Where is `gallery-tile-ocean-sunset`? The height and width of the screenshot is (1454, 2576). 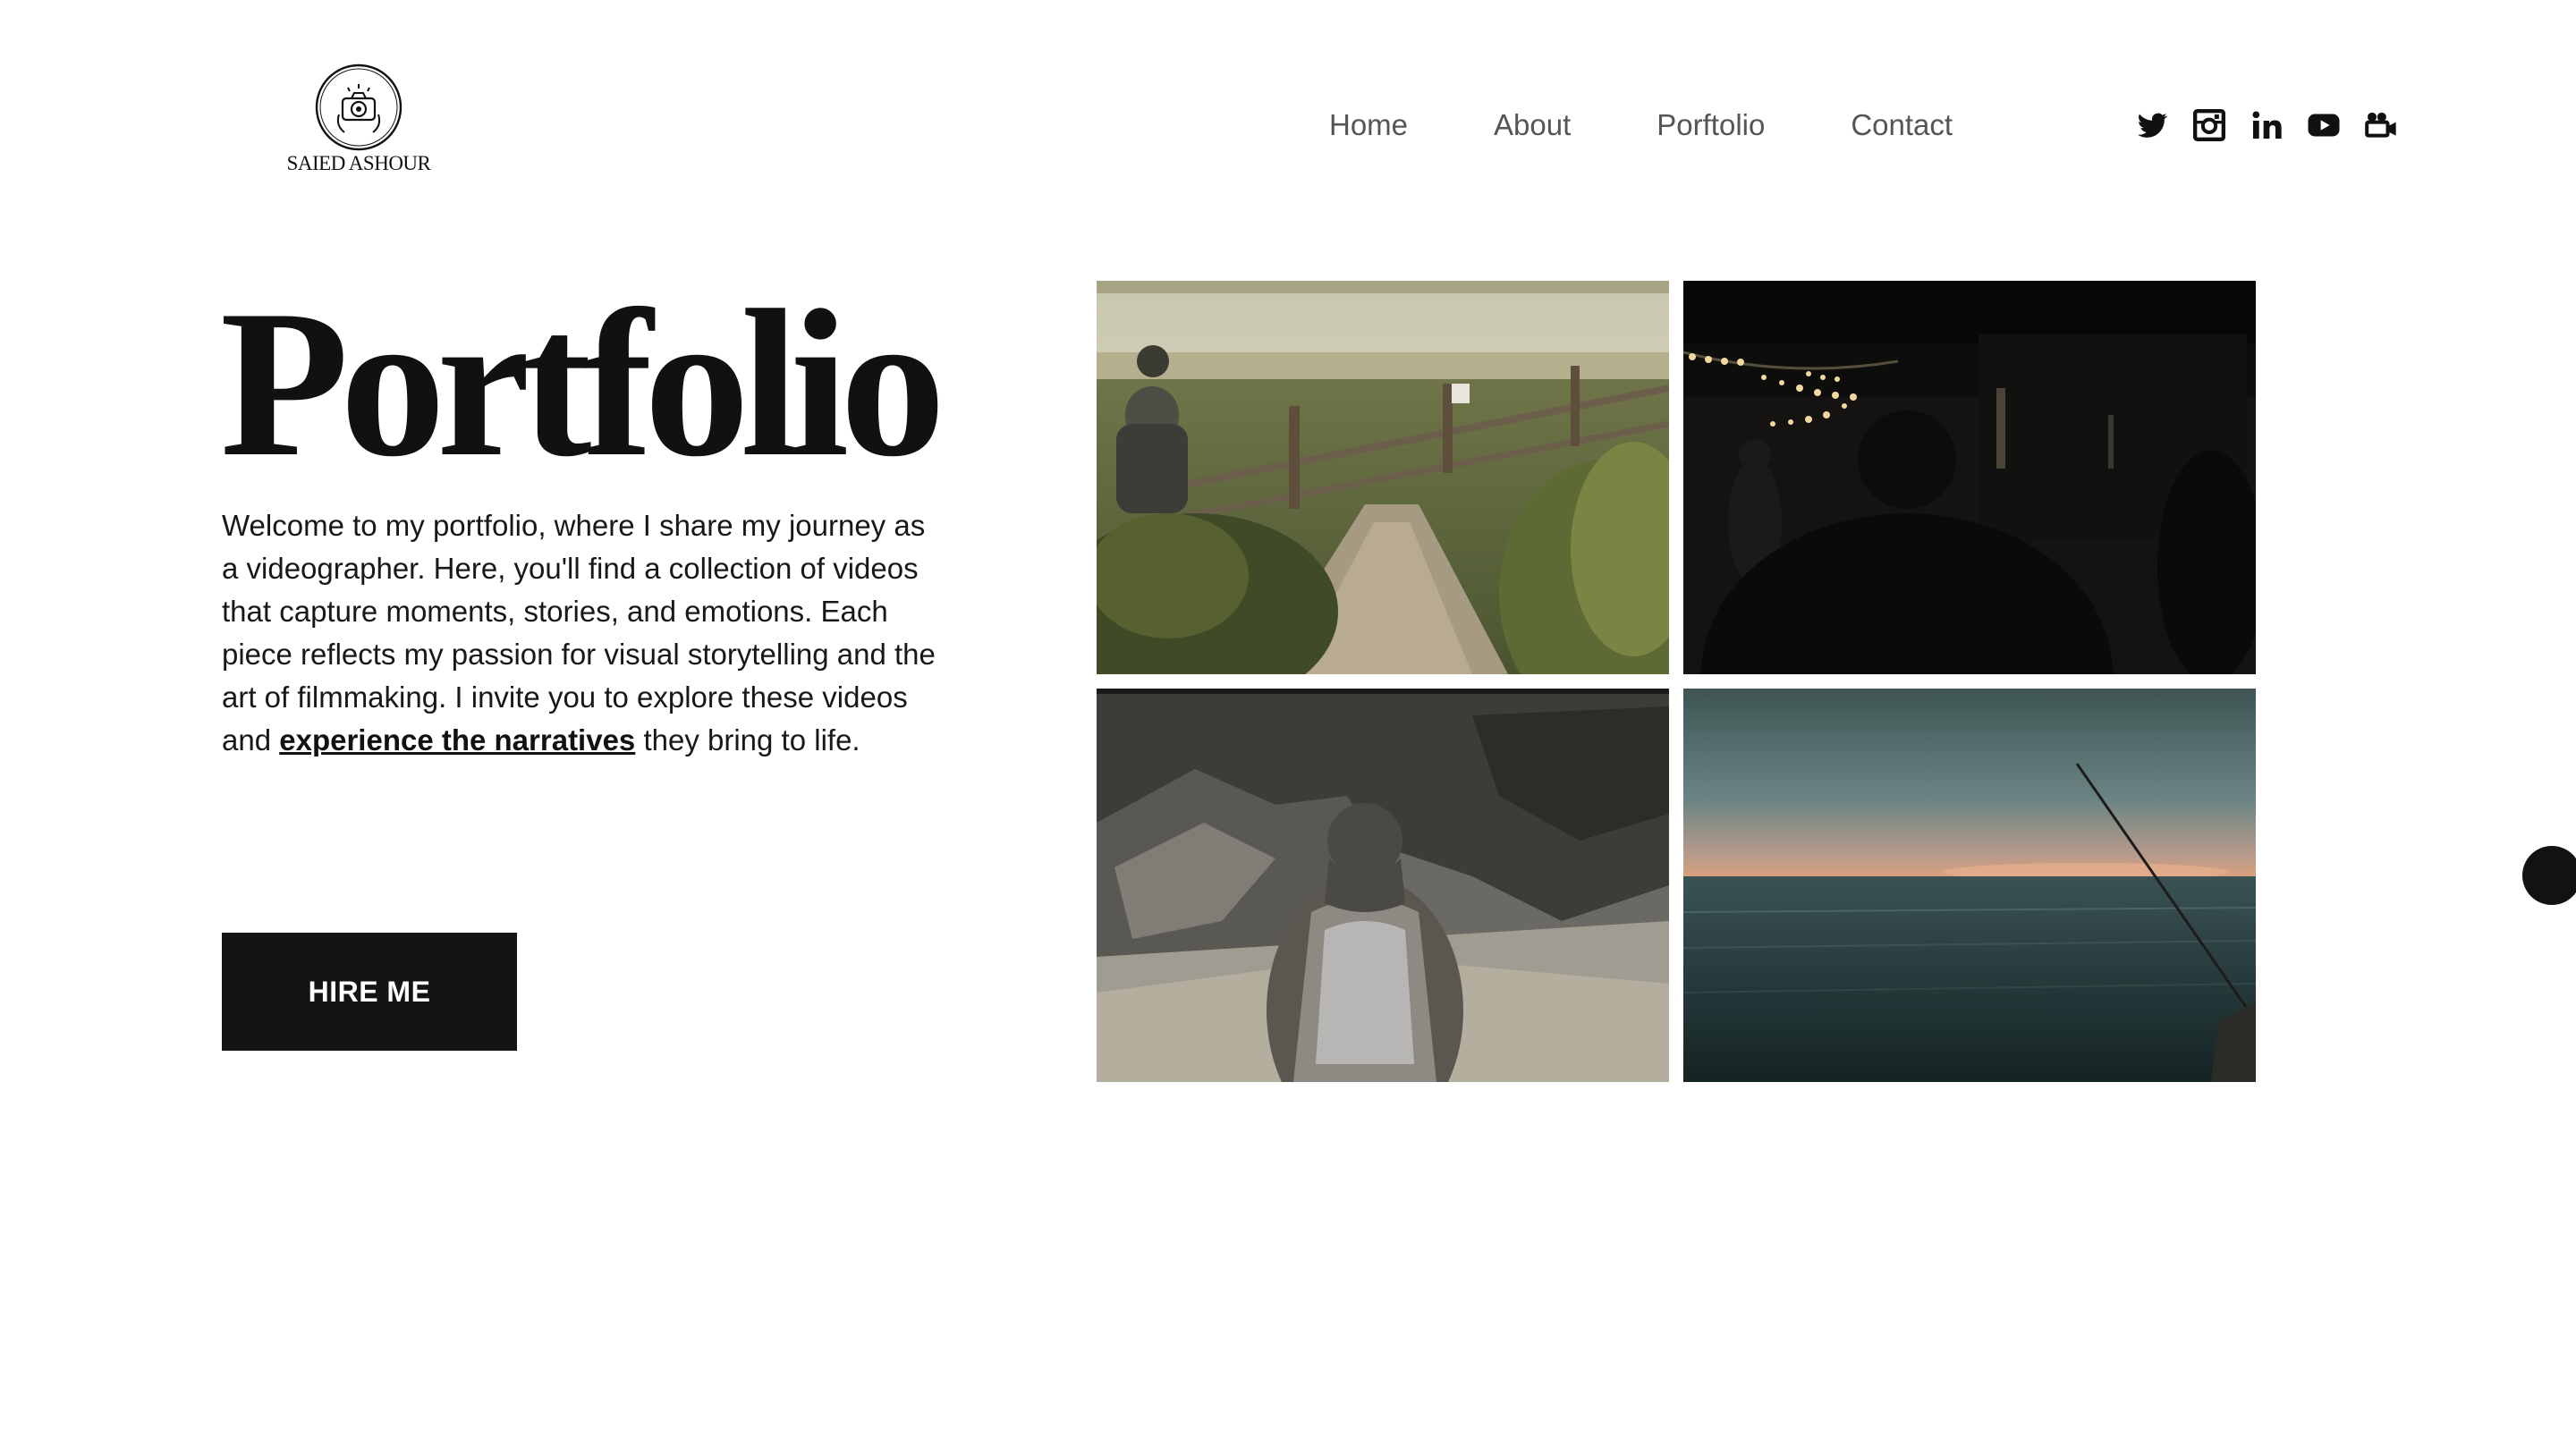
gallery-tile-ocean-sunset is located at coordinates (1969, 886).